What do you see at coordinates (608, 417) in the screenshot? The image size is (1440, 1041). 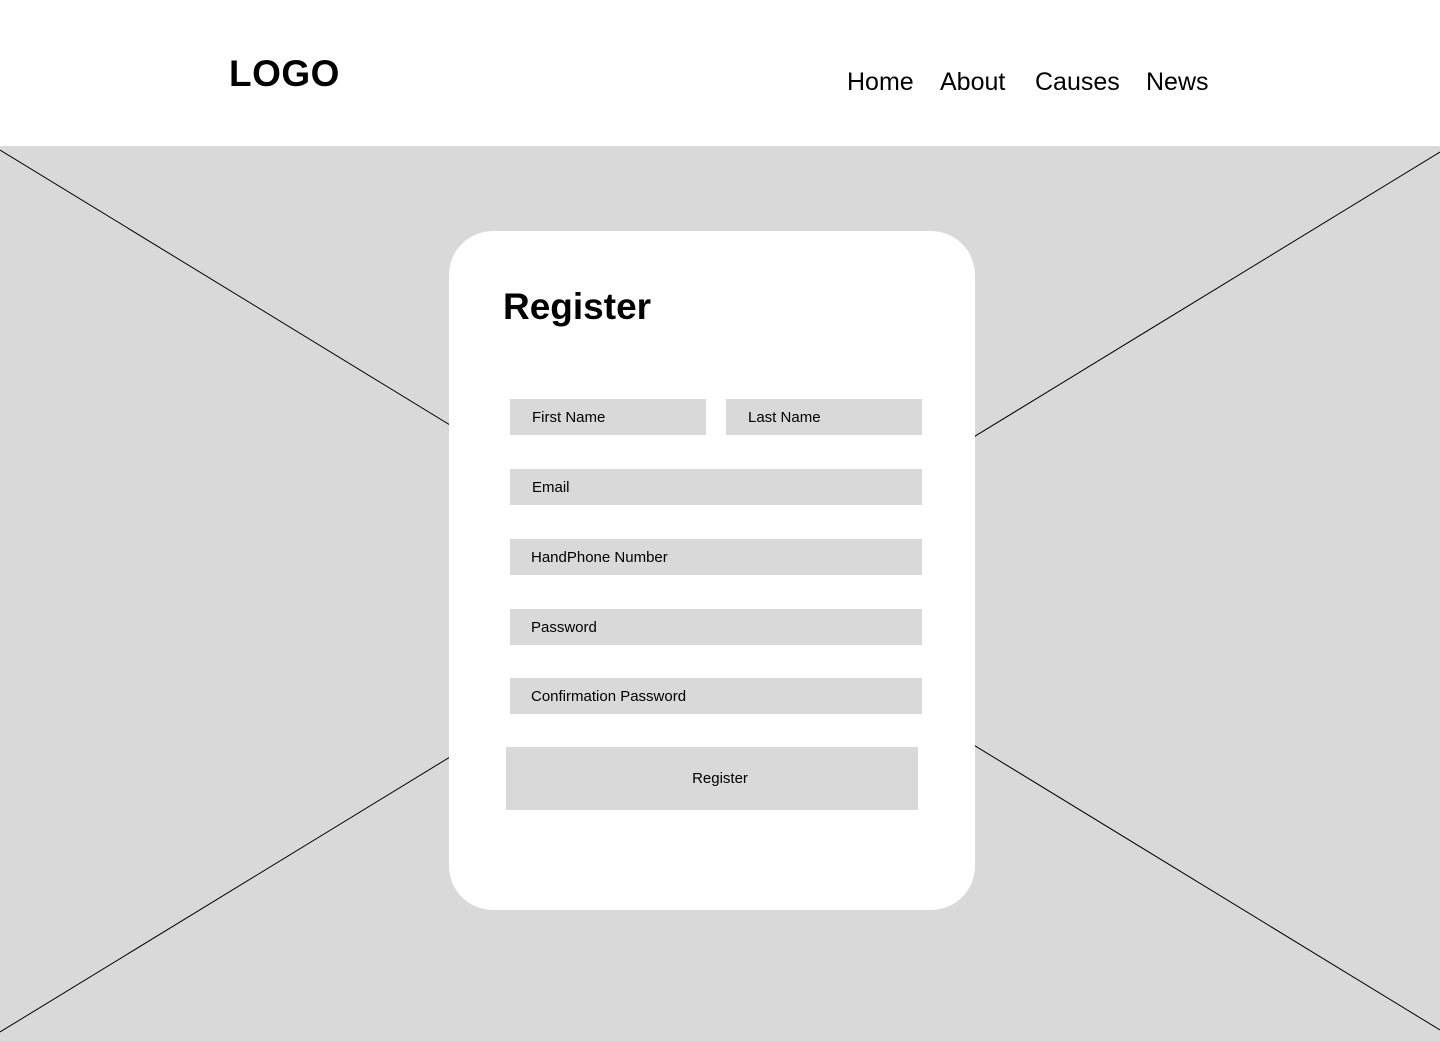 I see `first-name-input` at bounding box center [608, 417].